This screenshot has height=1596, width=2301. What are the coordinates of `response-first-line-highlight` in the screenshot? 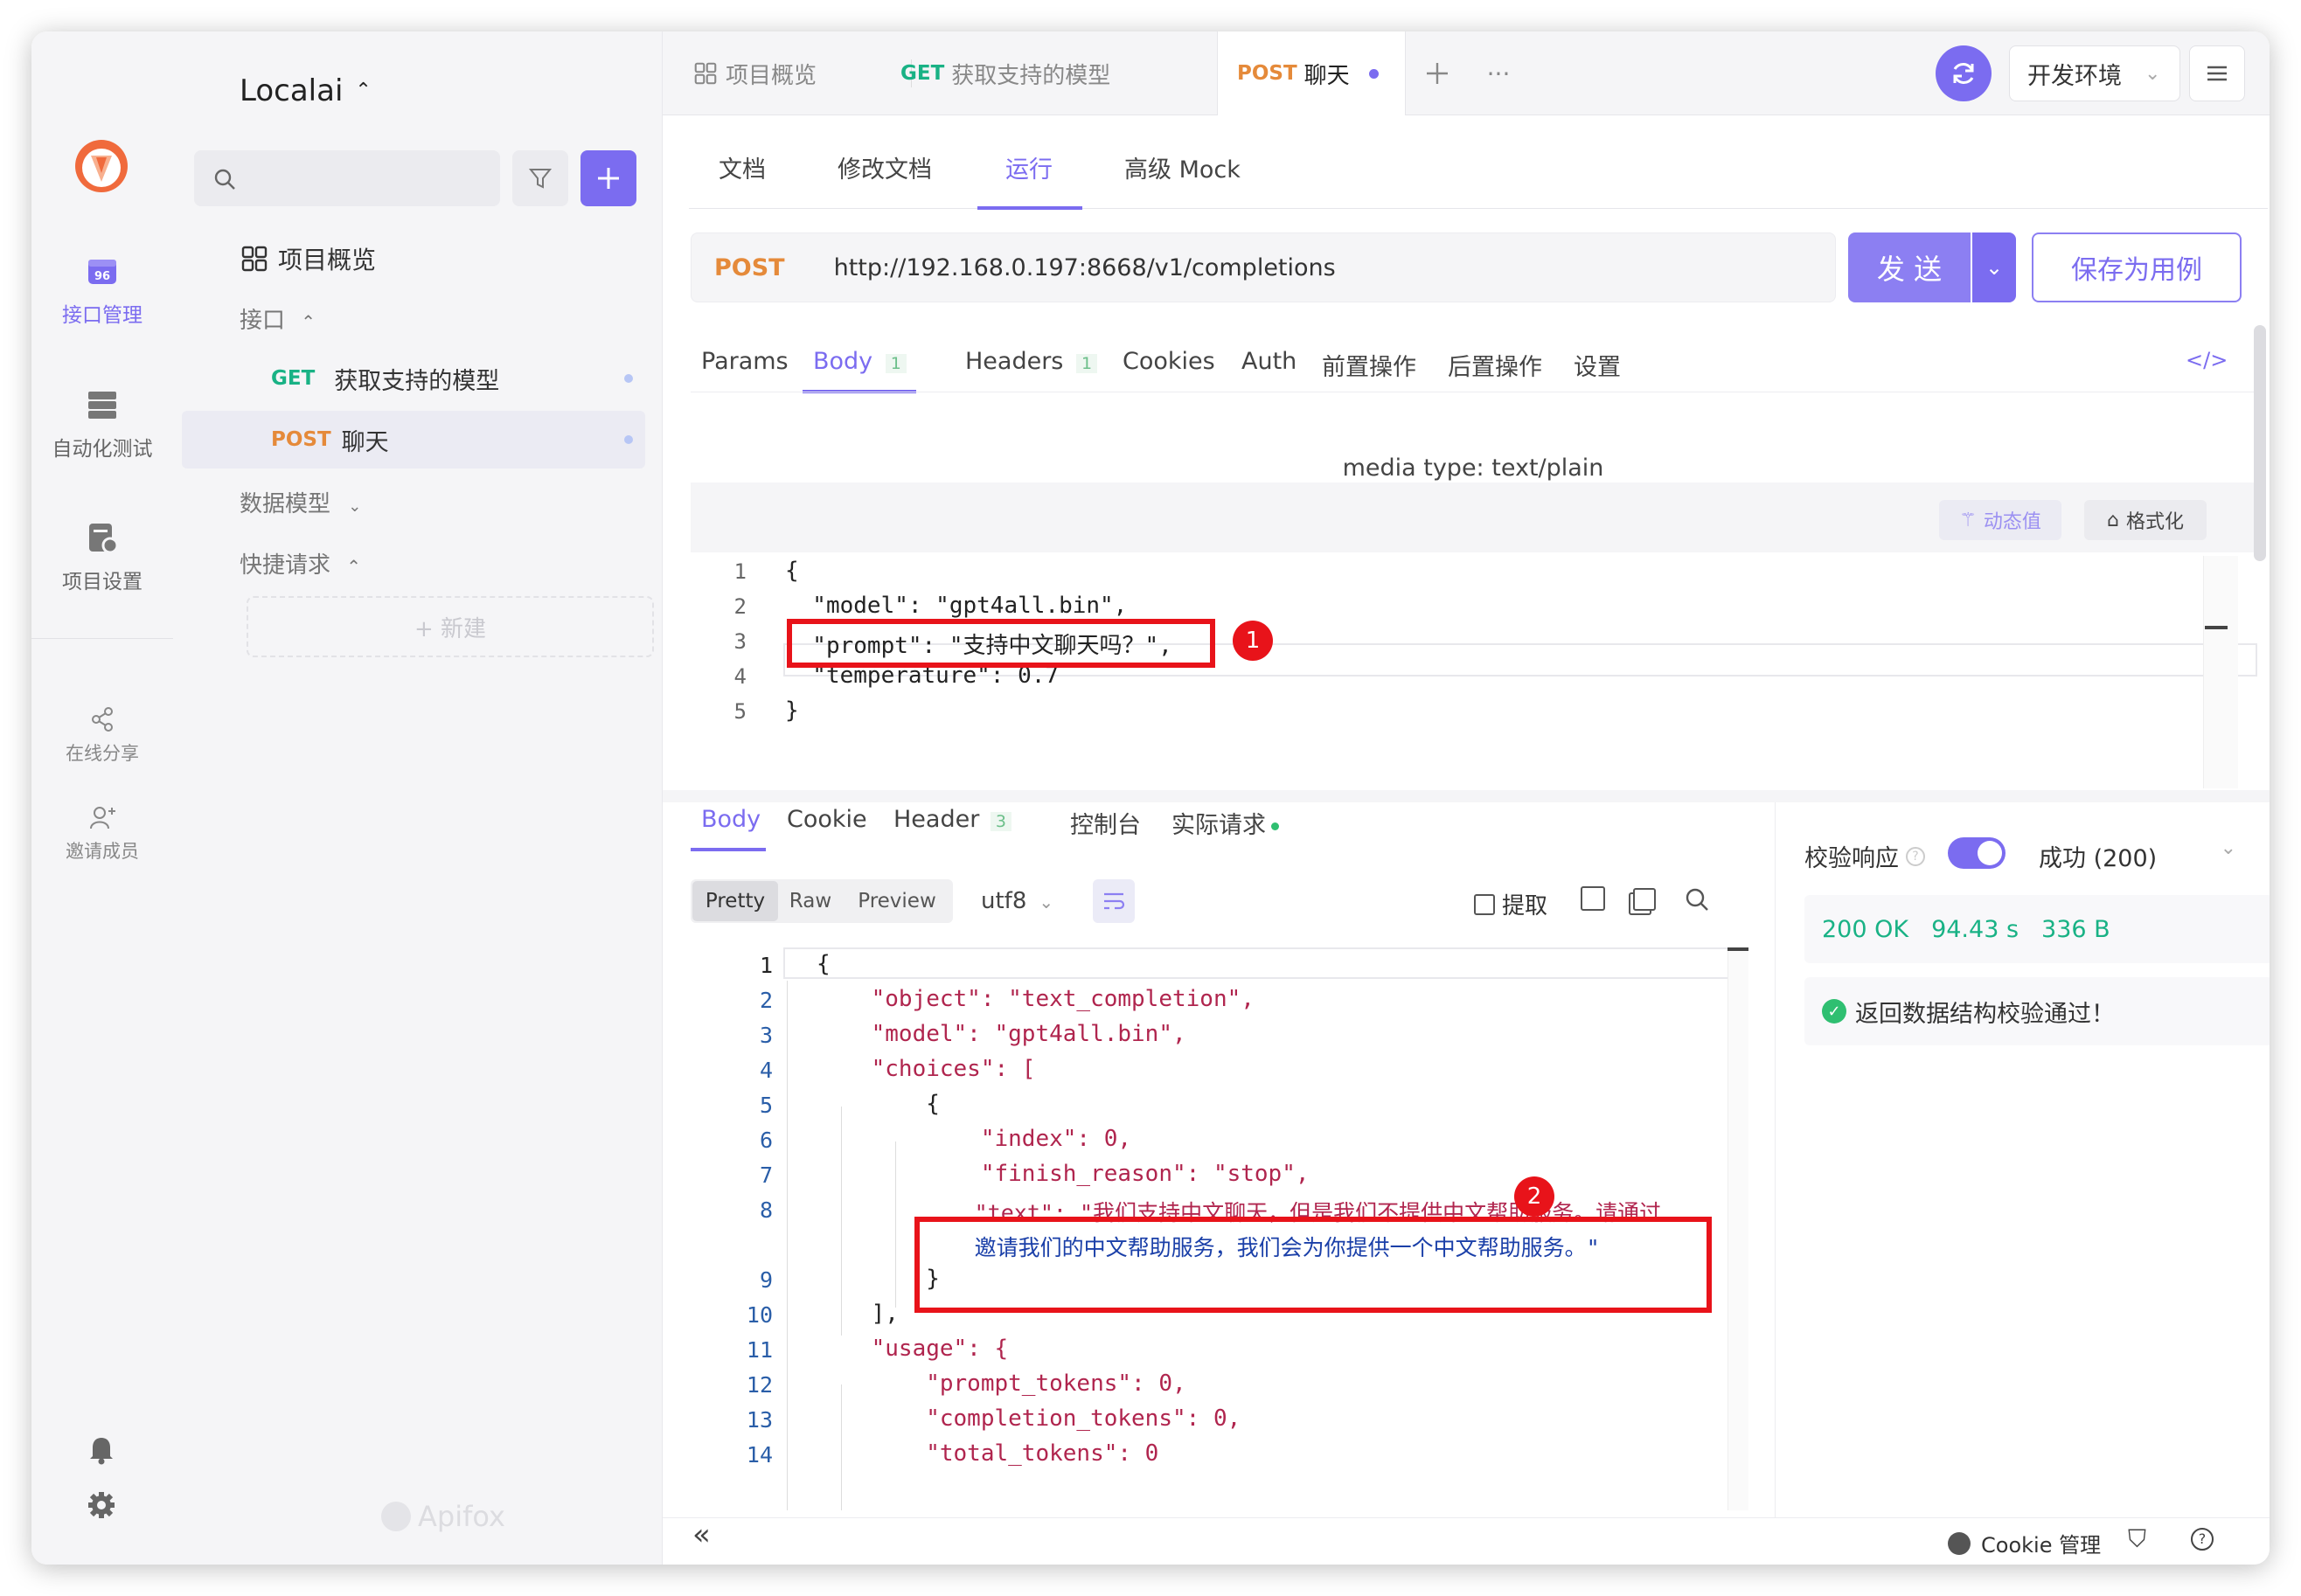 It's located at (1265, 963).